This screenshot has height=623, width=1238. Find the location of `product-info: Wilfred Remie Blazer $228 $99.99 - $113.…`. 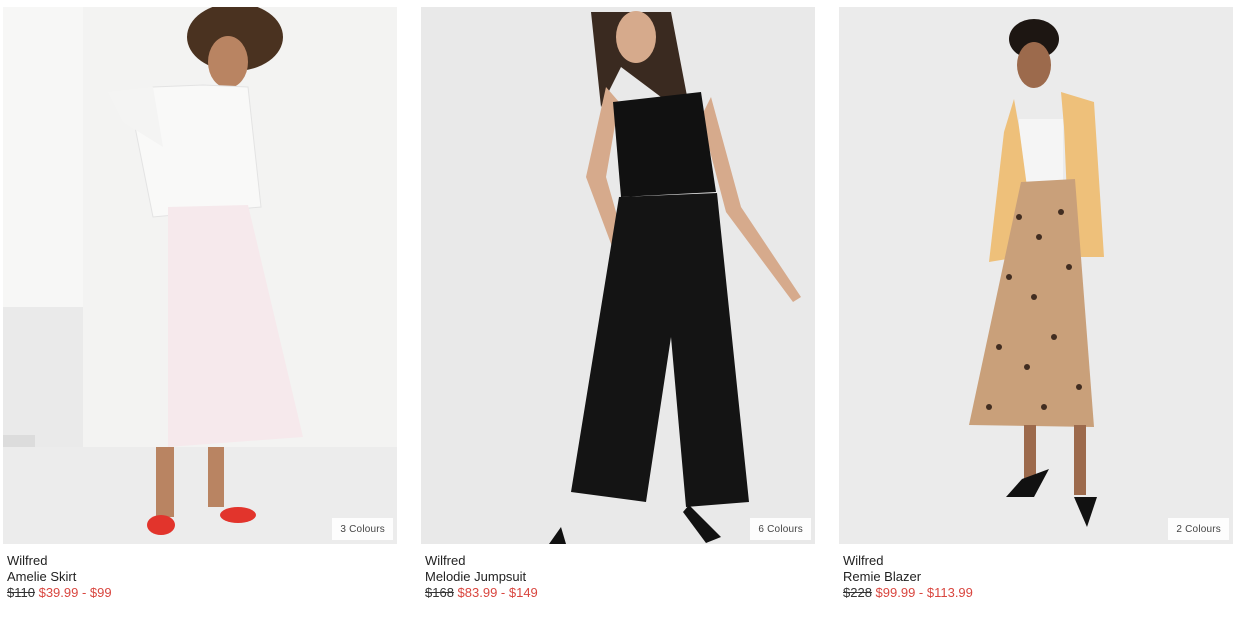

product-info: Wilfred Remie Blazer $228 $99.99 - $113.… is located at coordinates (1036, 572).